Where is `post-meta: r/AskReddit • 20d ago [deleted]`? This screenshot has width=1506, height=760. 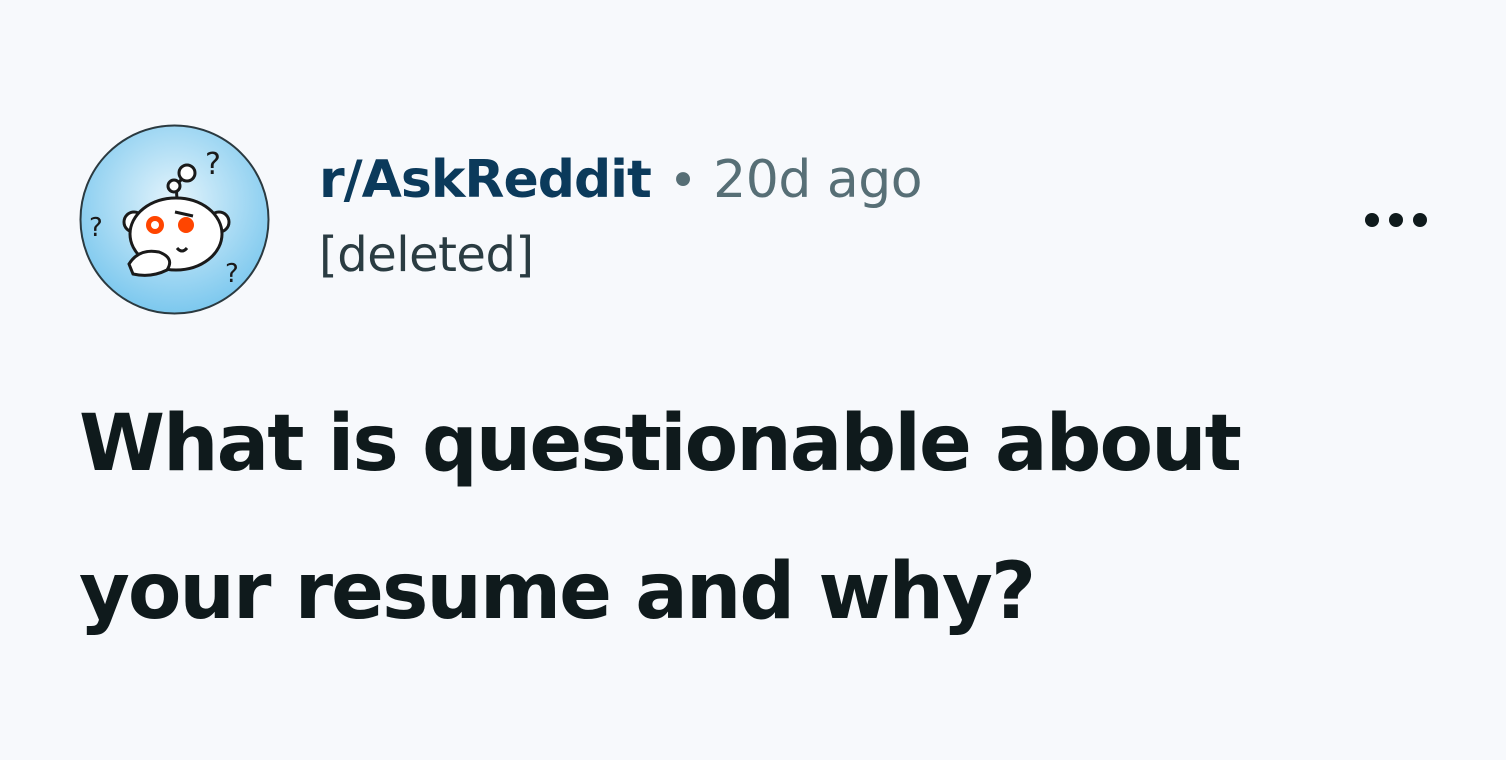
post-meta: r/AskReddit • 20d ago [deleted] is located at coordinates (621, 215).